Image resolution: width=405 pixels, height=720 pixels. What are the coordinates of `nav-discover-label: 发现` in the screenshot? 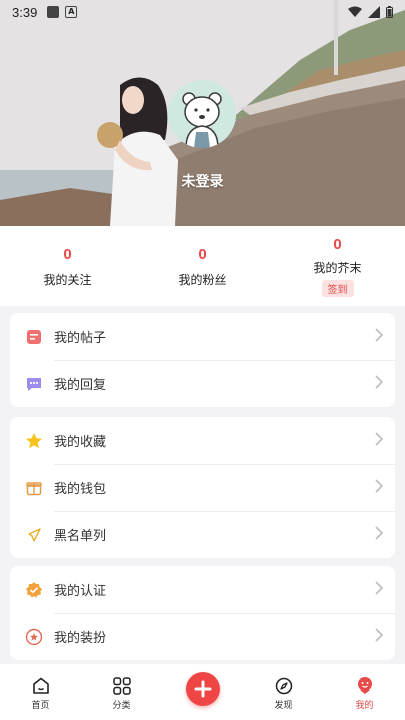 It's located at (283, 706).